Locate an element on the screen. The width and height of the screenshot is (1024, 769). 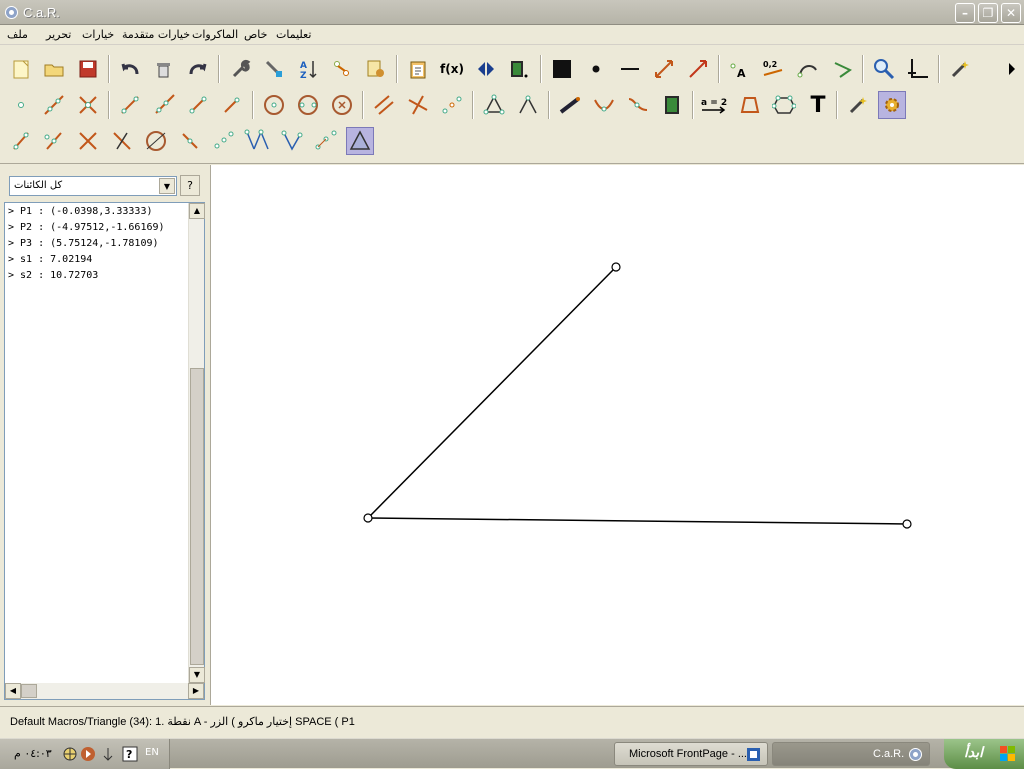
language-indicator: EN is located at coordinates (152, 752).